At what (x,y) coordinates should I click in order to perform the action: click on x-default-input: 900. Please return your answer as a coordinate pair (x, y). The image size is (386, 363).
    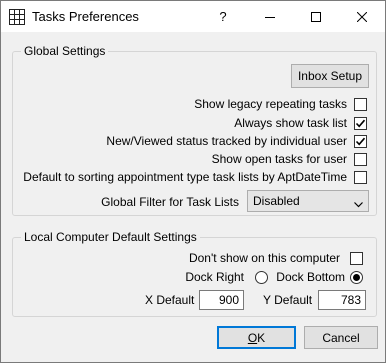
    Looking at the image, I should click on (221, 300).